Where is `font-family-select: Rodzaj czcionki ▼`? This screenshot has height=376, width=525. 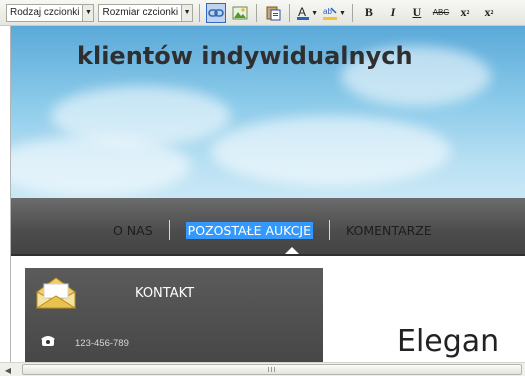 font-family-select: Rodzaj czcionki ▼ is located at coordinates (50, 12).